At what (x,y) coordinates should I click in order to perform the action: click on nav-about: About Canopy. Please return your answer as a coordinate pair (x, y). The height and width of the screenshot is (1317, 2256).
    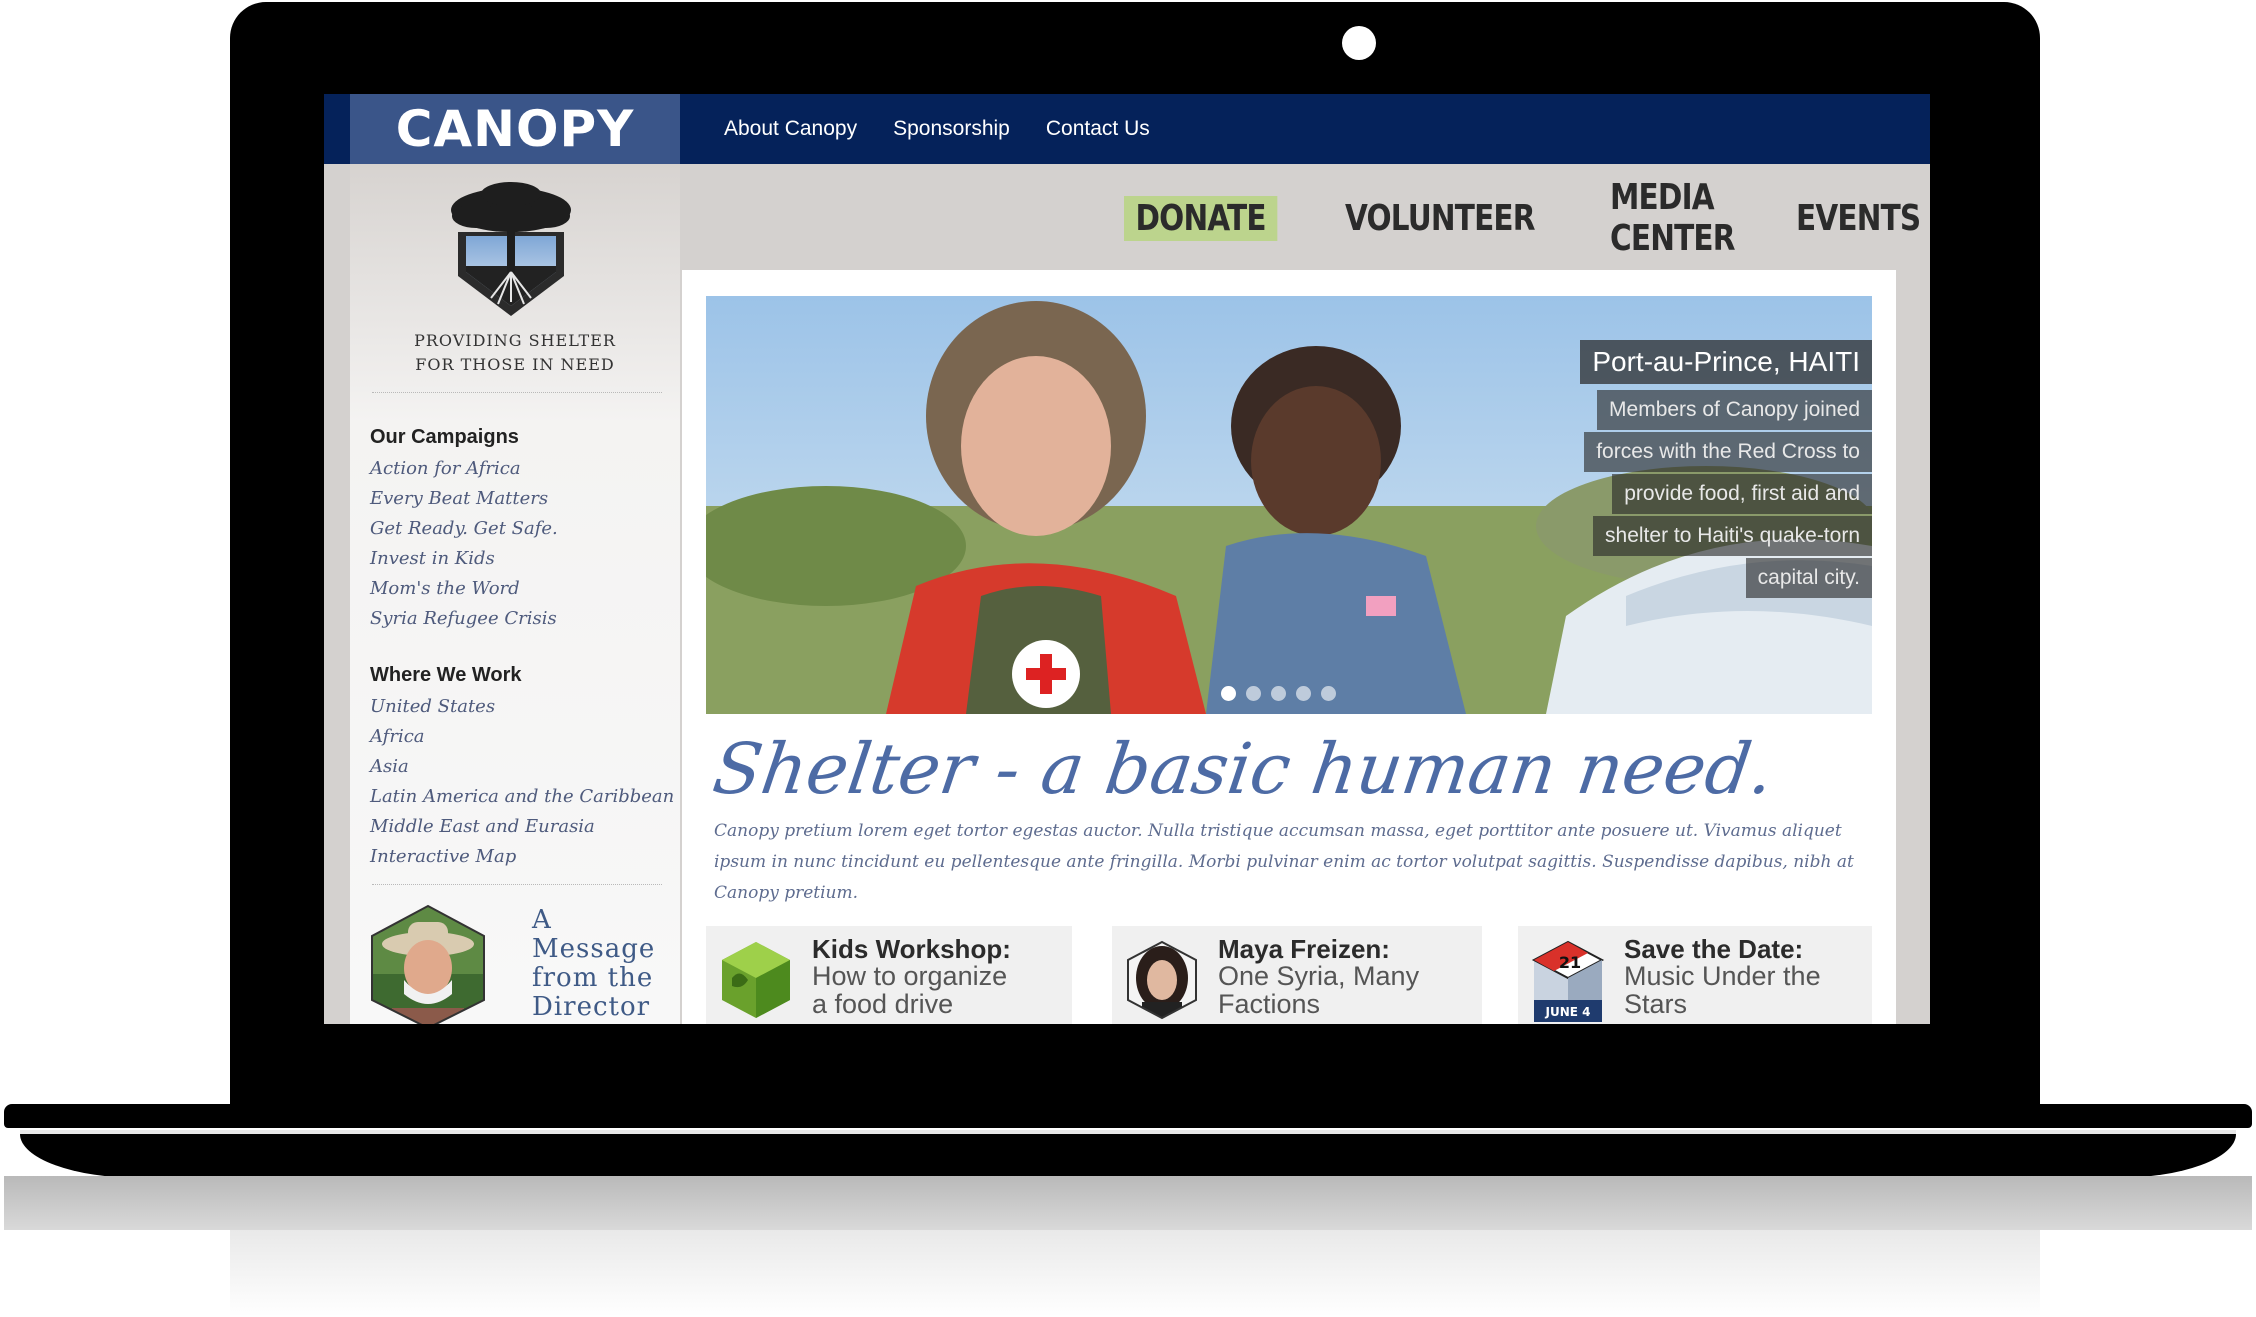
    Looking at the image, I should click on (790, 129).